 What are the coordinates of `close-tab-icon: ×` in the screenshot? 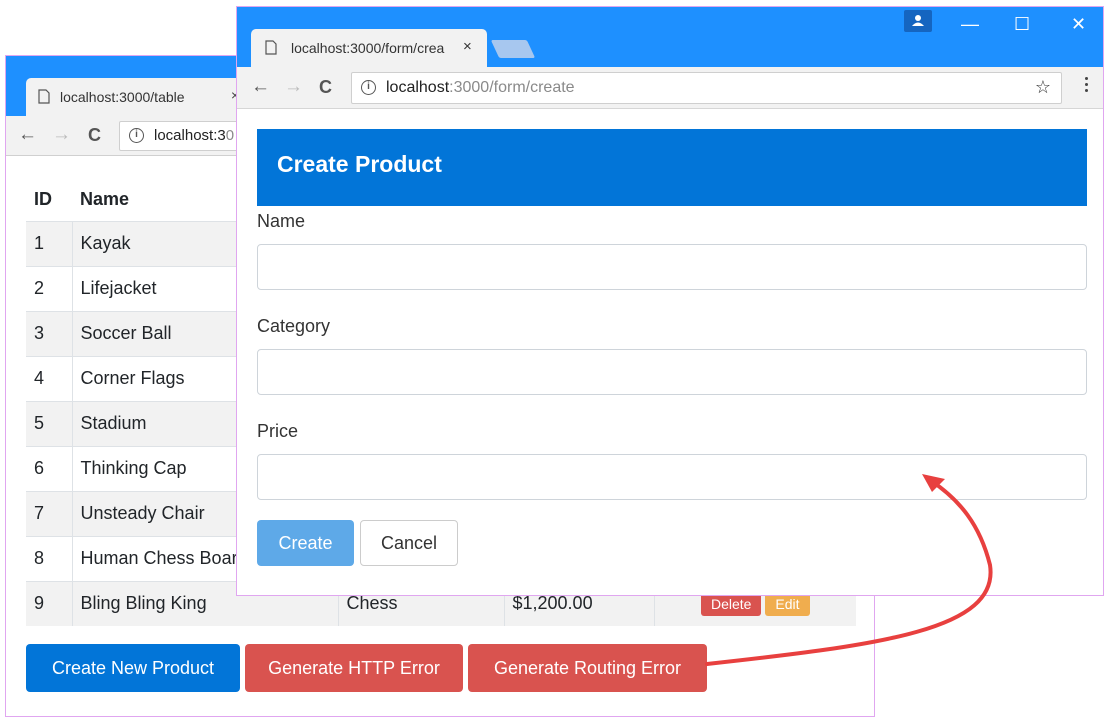 It's located at (467, 46).